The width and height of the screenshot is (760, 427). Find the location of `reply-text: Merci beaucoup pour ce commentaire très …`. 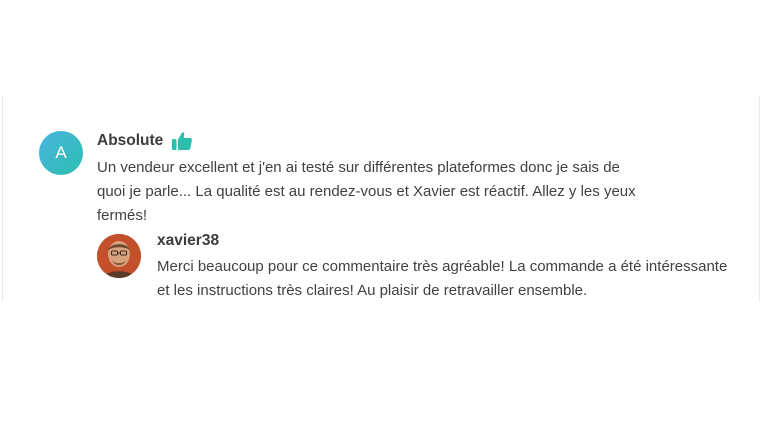

reply-text: Merci beaucoup pour ce commentaire très … is located at coordinates (442, 278).